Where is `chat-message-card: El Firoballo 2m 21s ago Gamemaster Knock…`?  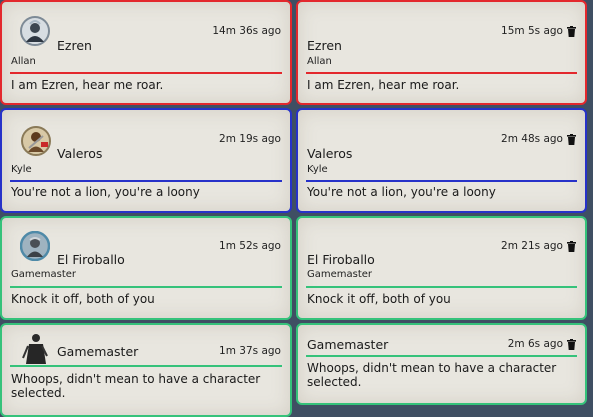
chat-message-card: El Firoballo 2m 21s ago Gamemaster Knock… is located at coordinates (441, 268).